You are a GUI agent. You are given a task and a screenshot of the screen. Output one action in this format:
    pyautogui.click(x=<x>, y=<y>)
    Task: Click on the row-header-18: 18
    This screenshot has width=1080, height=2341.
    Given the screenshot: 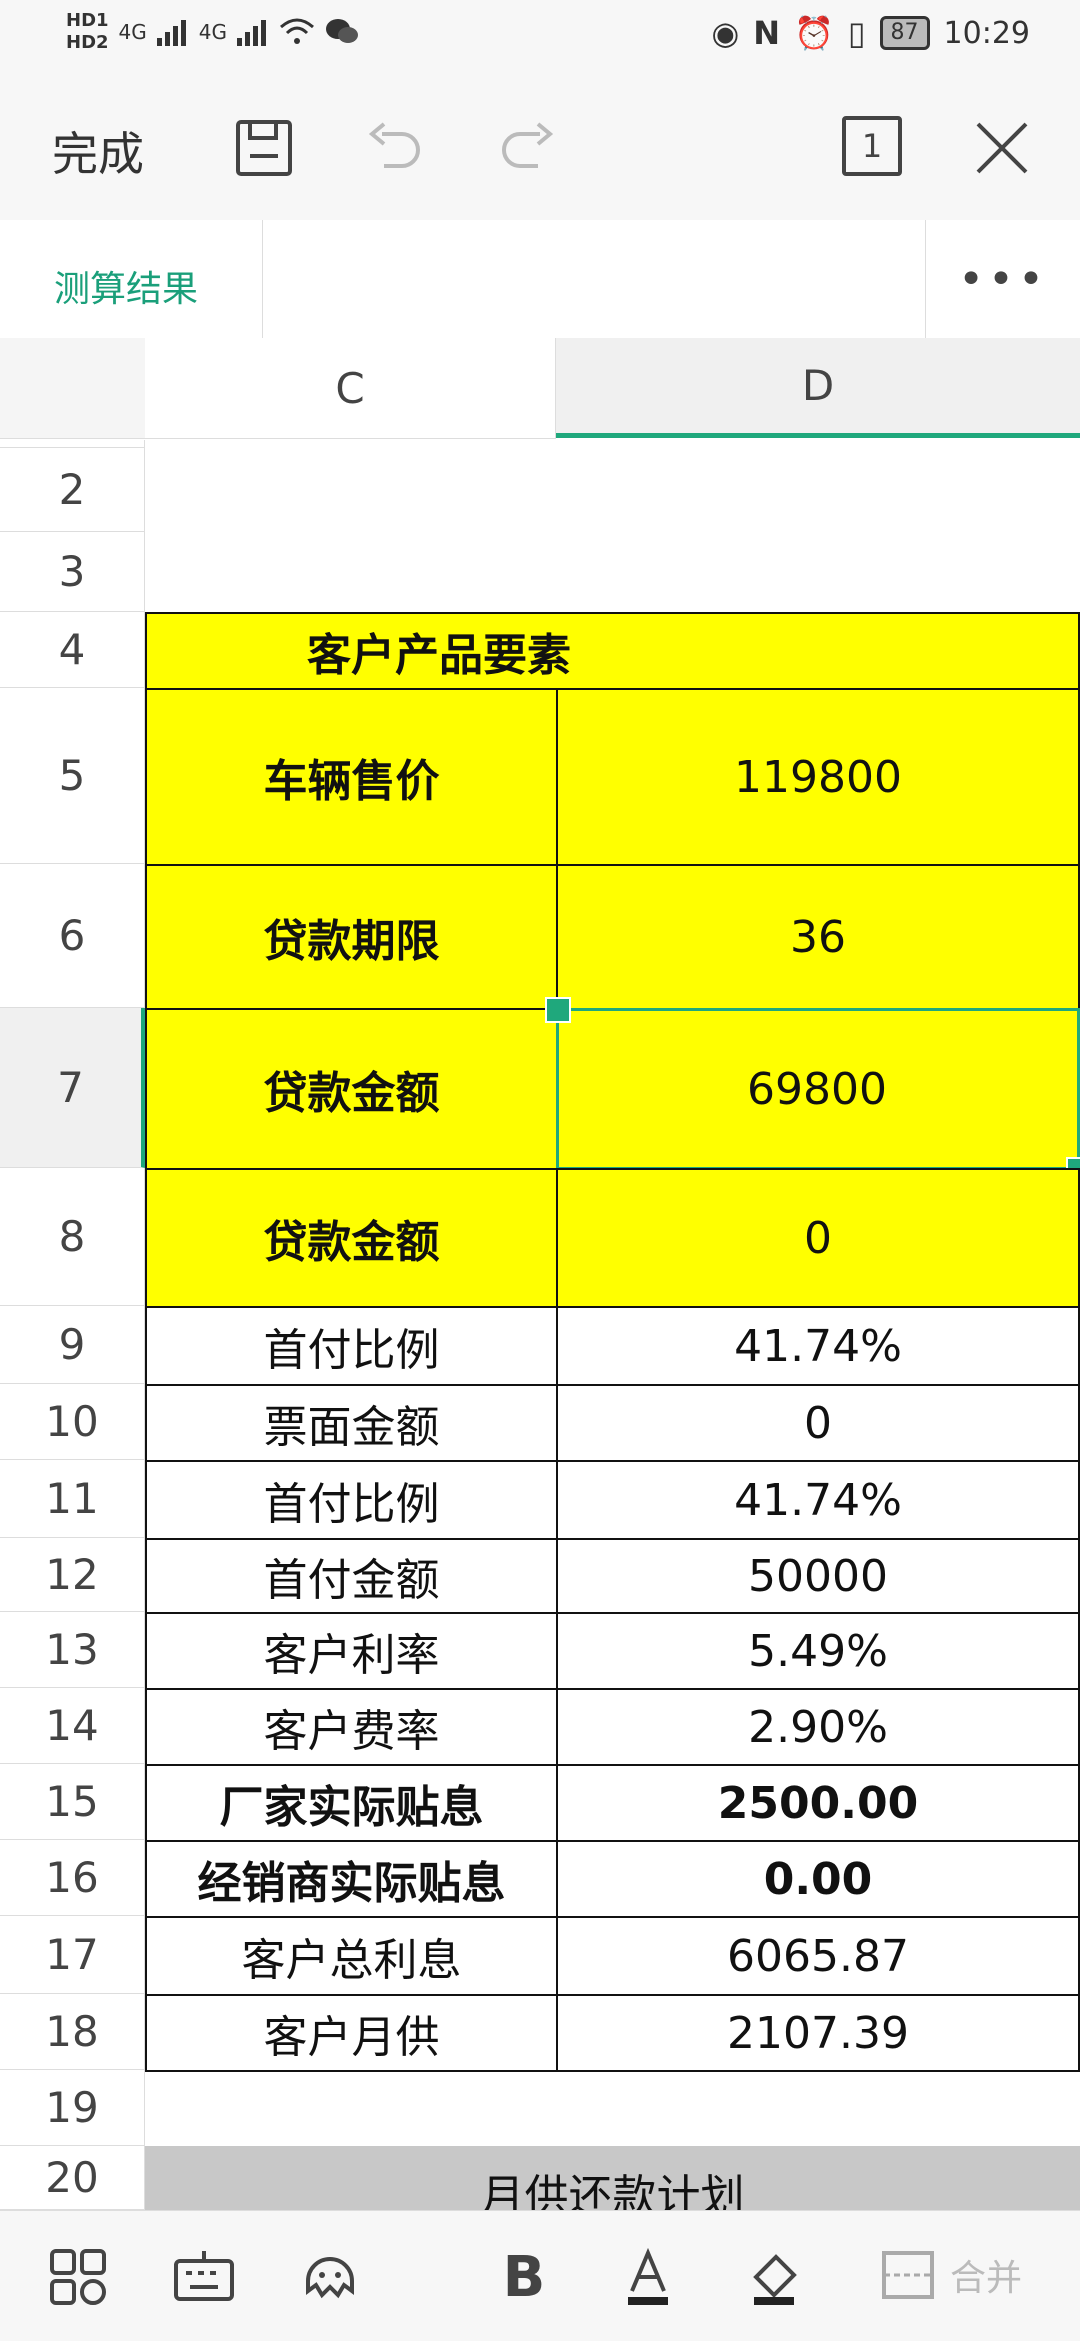 What is the action you would take?
    pyautogui.click(x=72, y=2032)
    